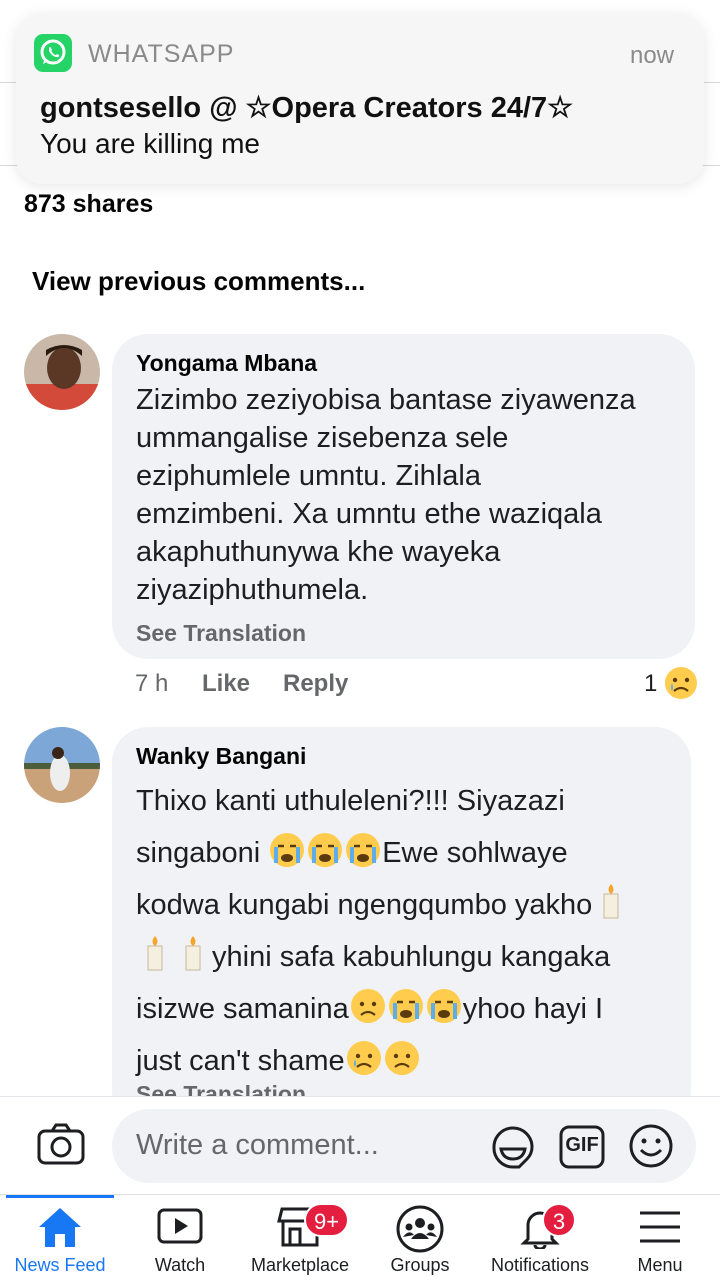 The height and width of the screenshot is (1281, 720). I want to click on sad-reaction-icon, so click(681, 683).